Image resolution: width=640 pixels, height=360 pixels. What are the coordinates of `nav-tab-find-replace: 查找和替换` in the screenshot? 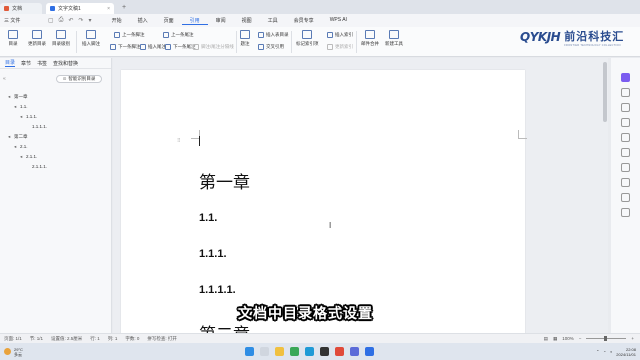 It's located at (65, 63).